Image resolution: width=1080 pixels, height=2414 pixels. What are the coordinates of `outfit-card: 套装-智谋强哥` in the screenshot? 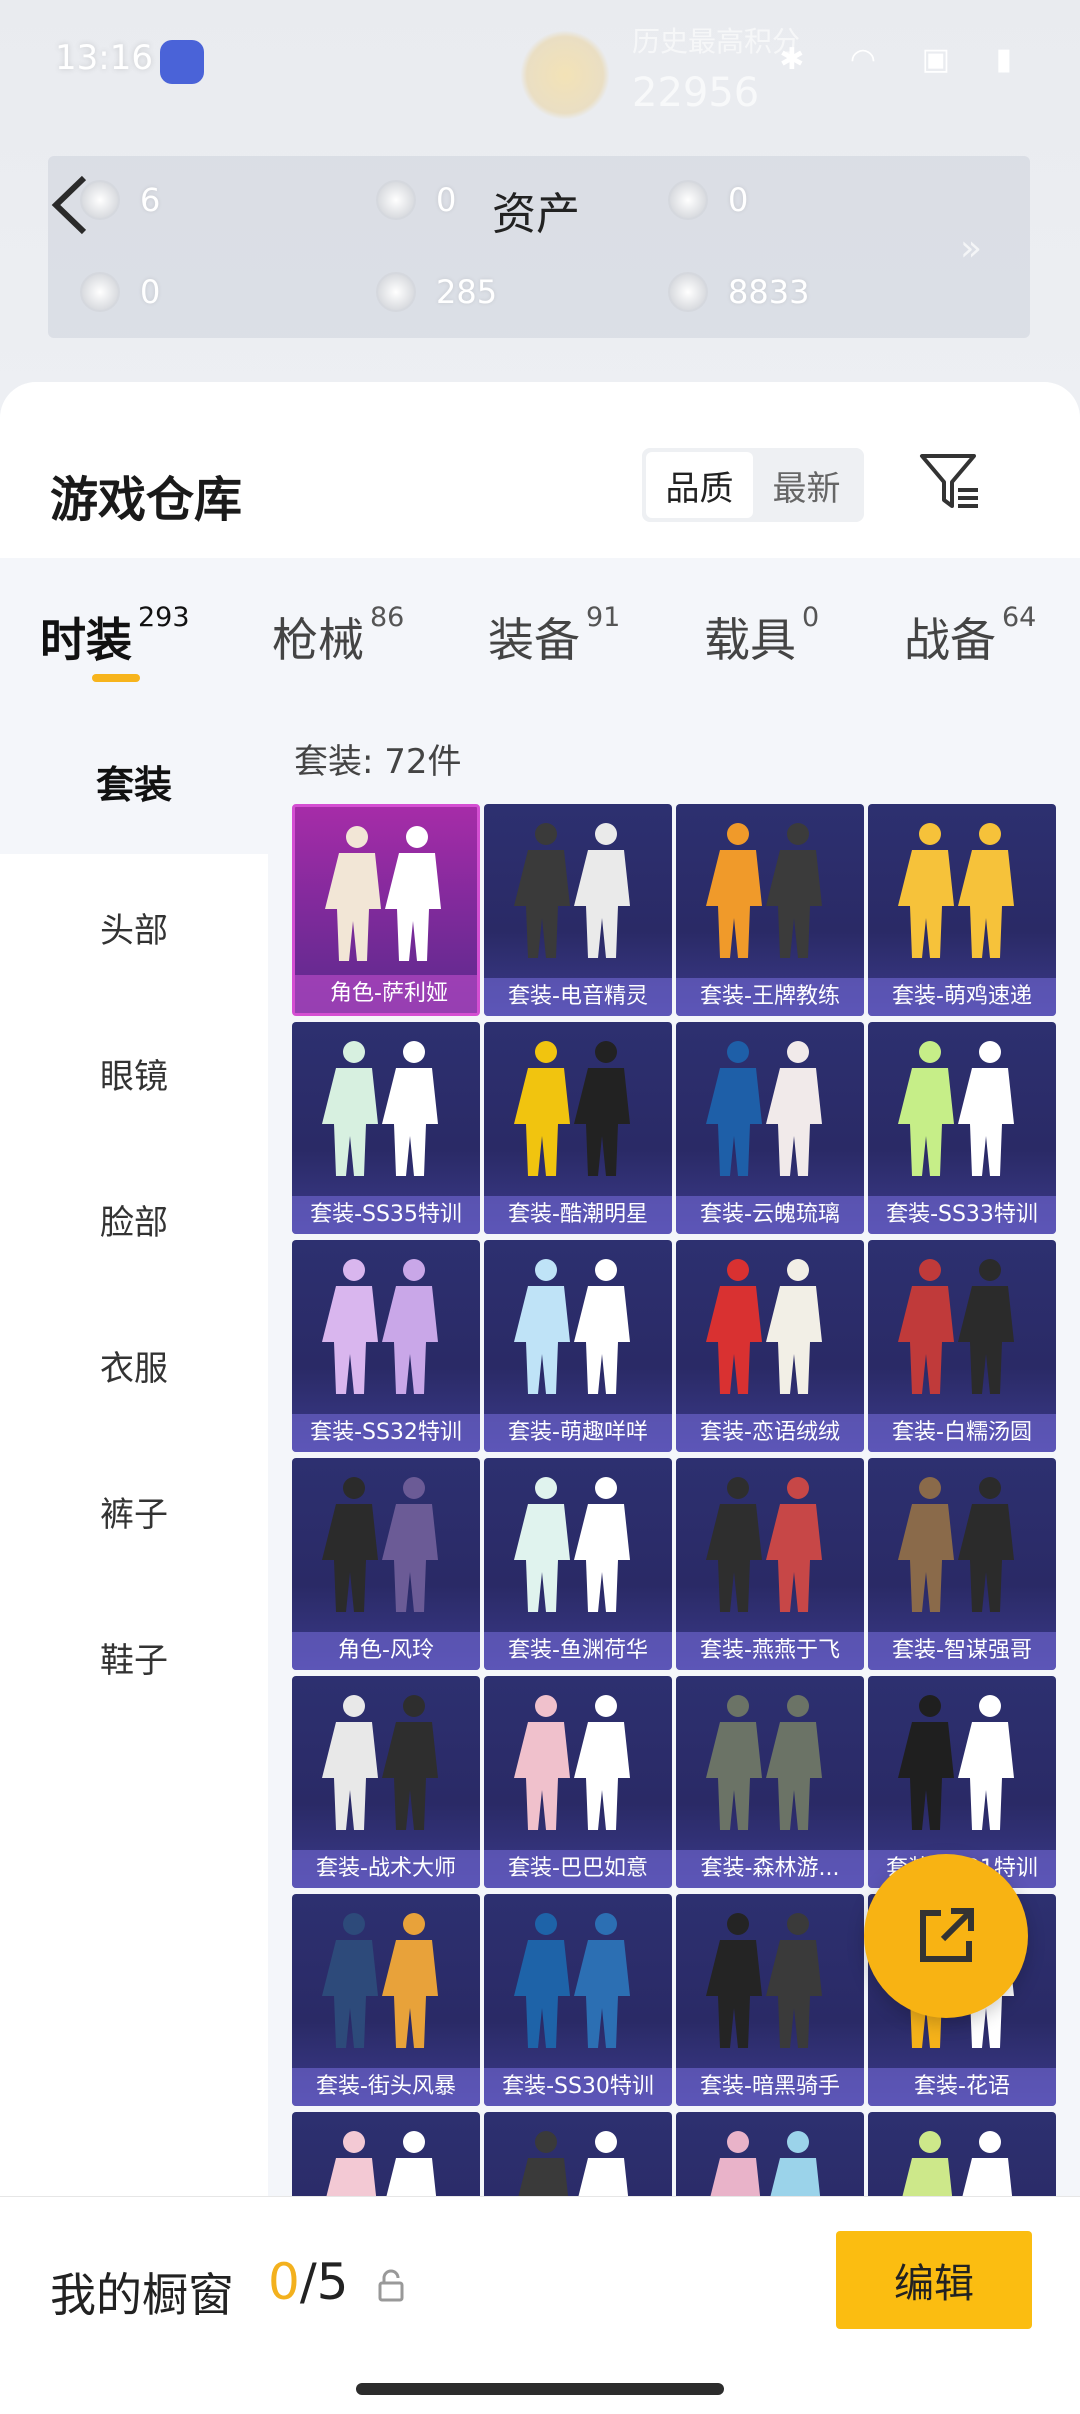 It's located at (962, 1564).